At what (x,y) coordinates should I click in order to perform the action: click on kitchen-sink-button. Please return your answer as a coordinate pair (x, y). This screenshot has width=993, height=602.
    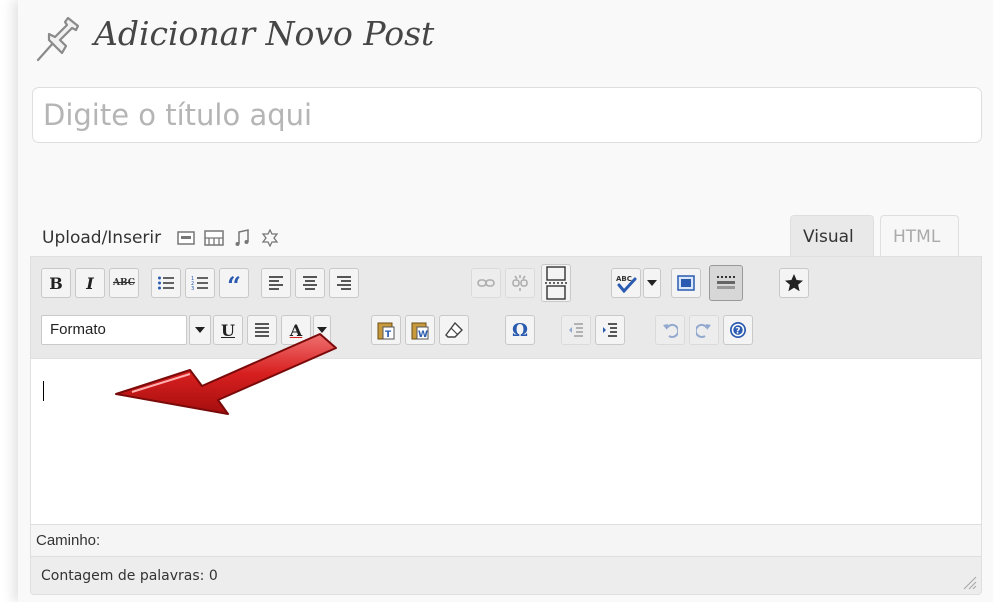
    Looking at the image, I should click on (726, 283).